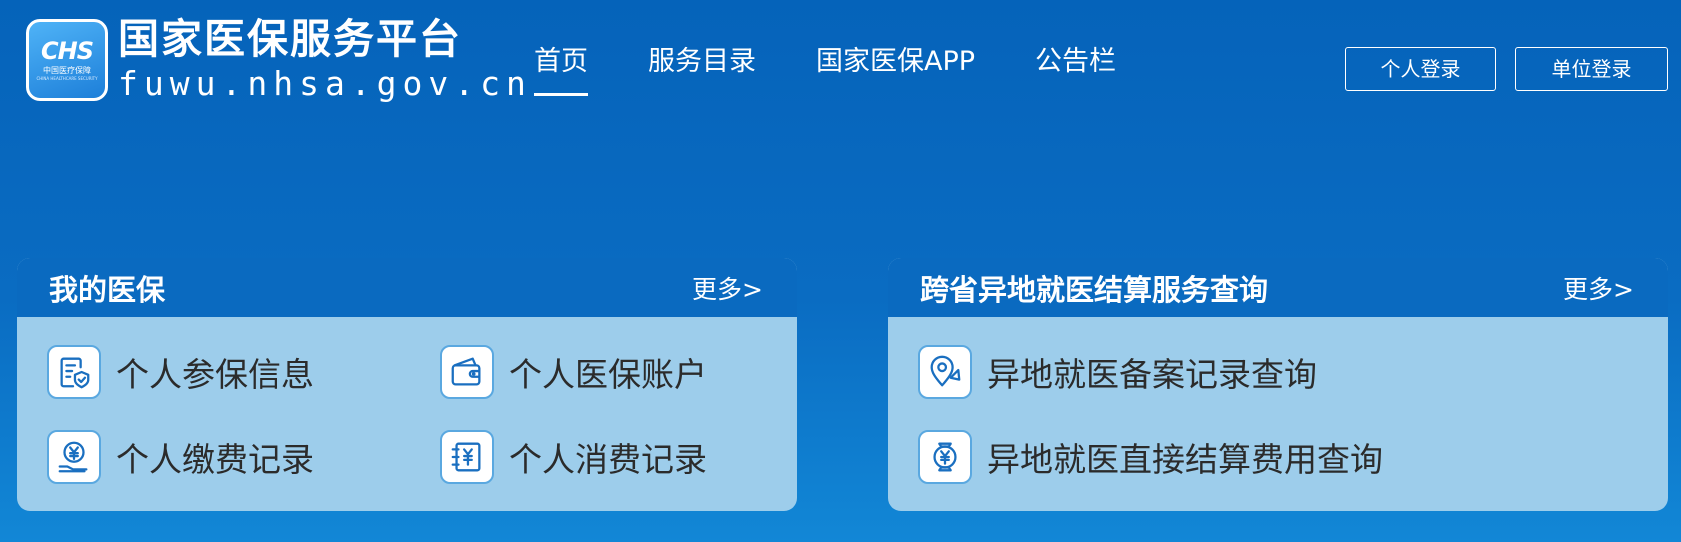 The width and height of the screenshot is (1681, 542). I want to click on item-label: 异地就医备案记录查询, so click(1152, 374).